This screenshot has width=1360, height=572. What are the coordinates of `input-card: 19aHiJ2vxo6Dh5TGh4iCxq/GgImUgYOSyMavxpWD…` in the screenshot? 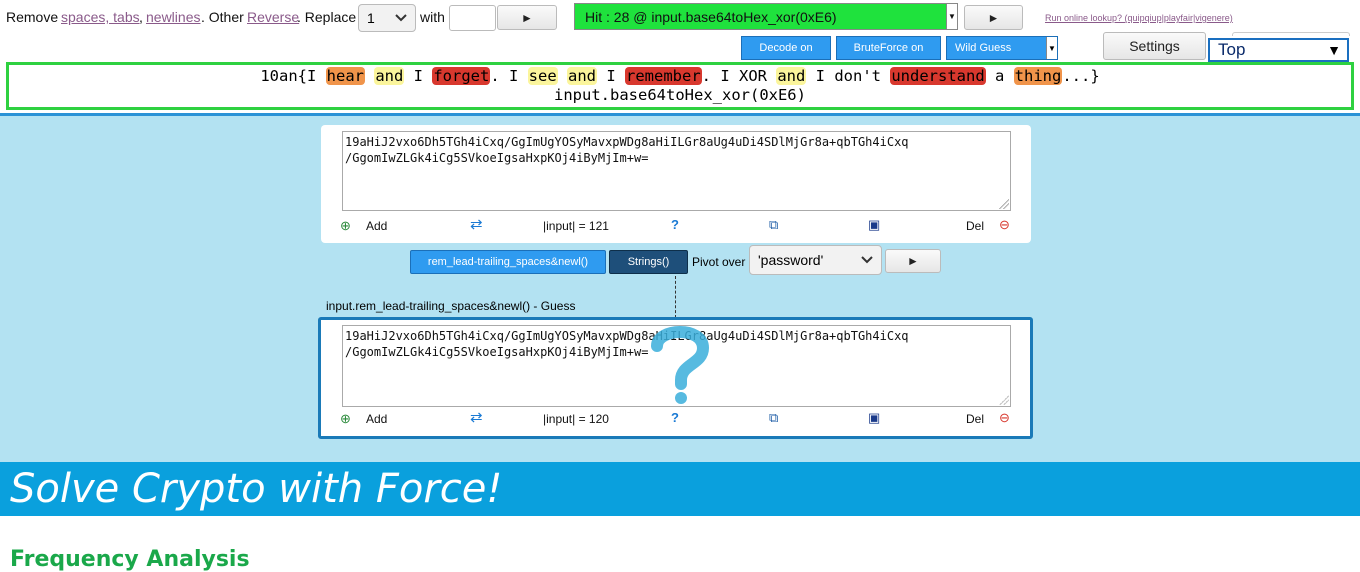 It's located at (676, 184).